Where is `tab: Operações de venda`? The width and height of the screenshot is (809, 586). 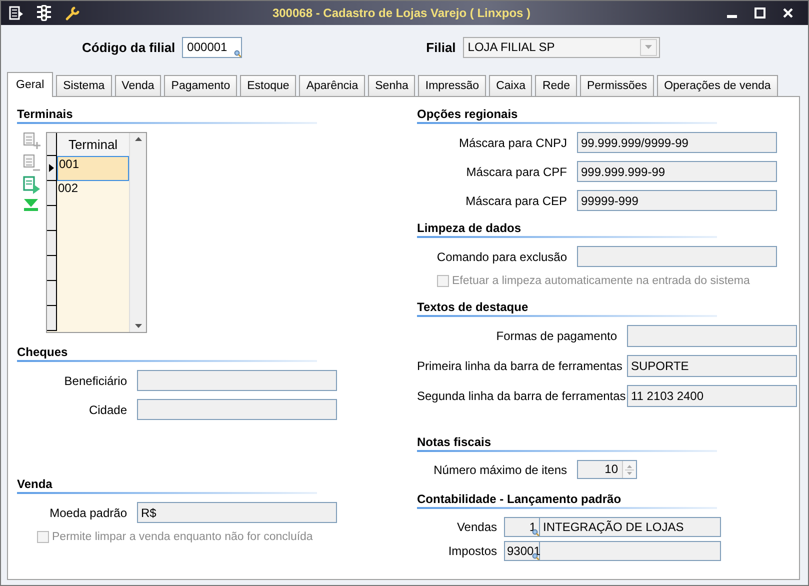
tab: Operações de venda is located at coordinates (717, 85).